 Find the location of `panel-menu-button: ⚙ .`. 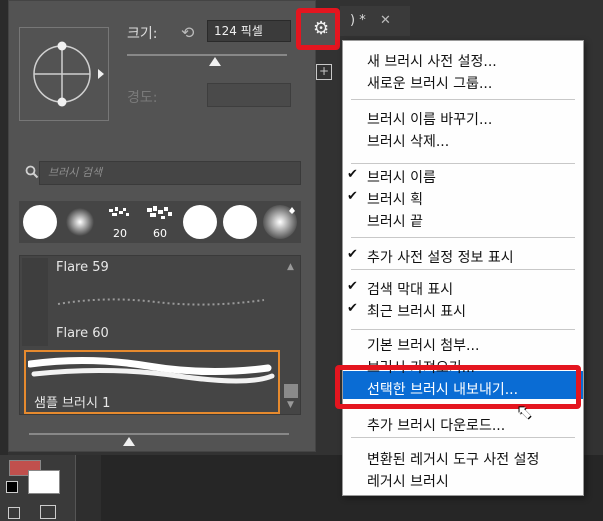

panel-menu-button: ⚙ . is located at coordinates (318, 29).